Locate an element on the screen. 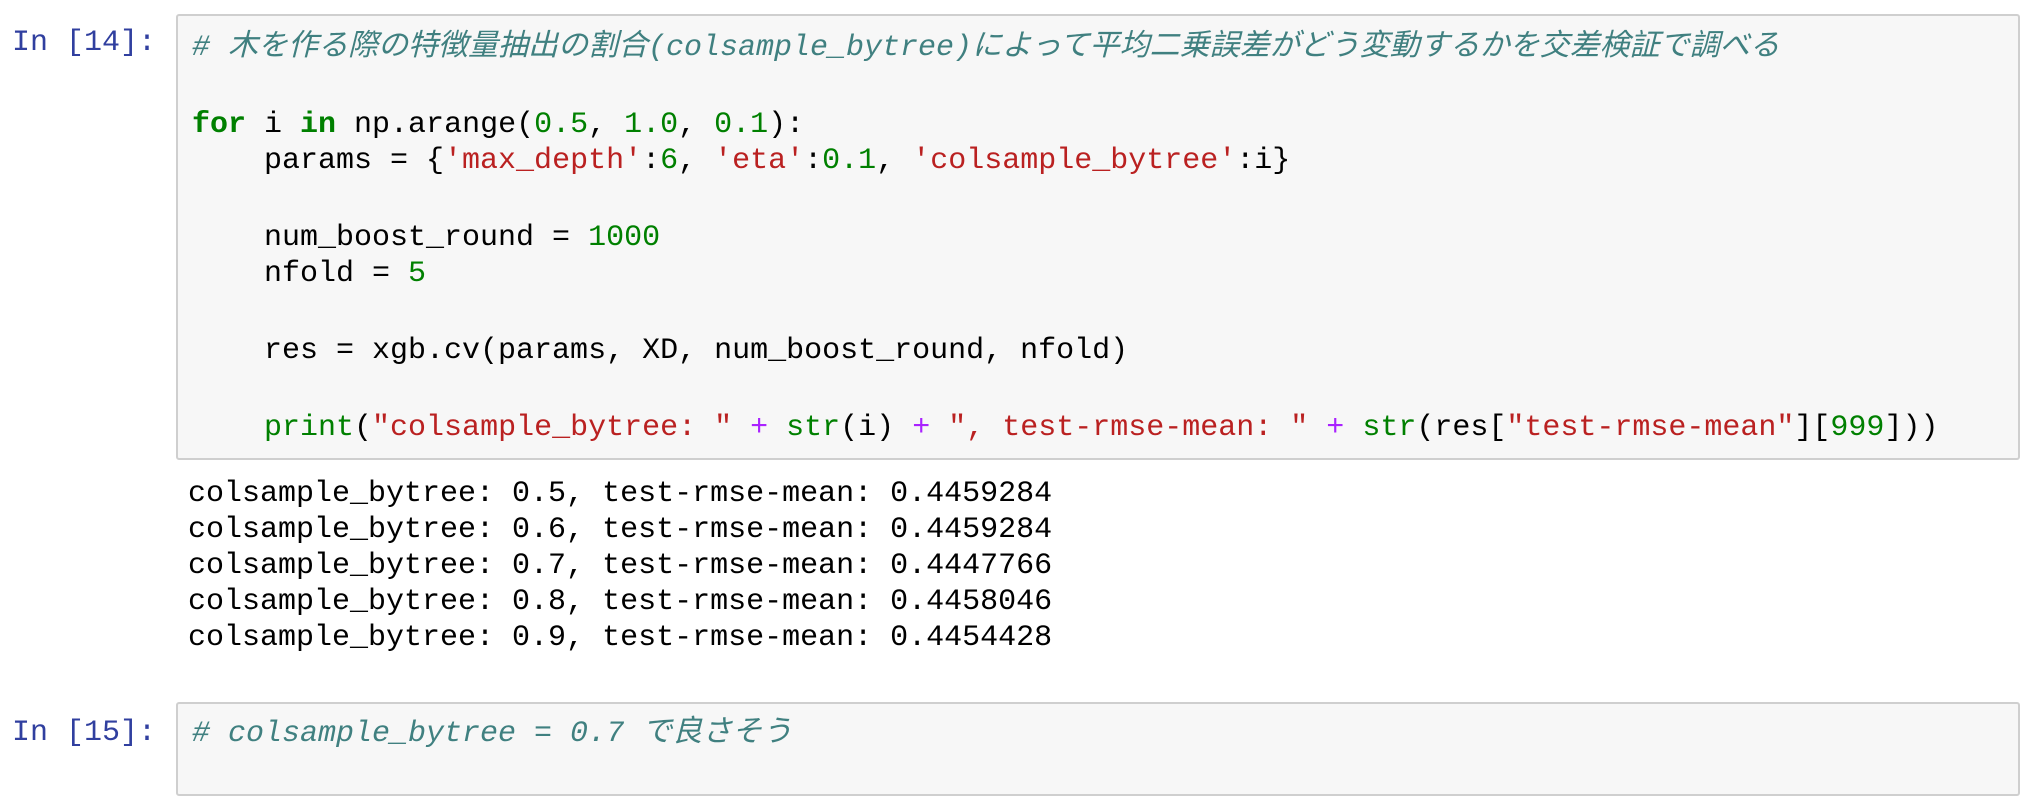  code-token: num_boost_round = is located at coordinates (390, 238).